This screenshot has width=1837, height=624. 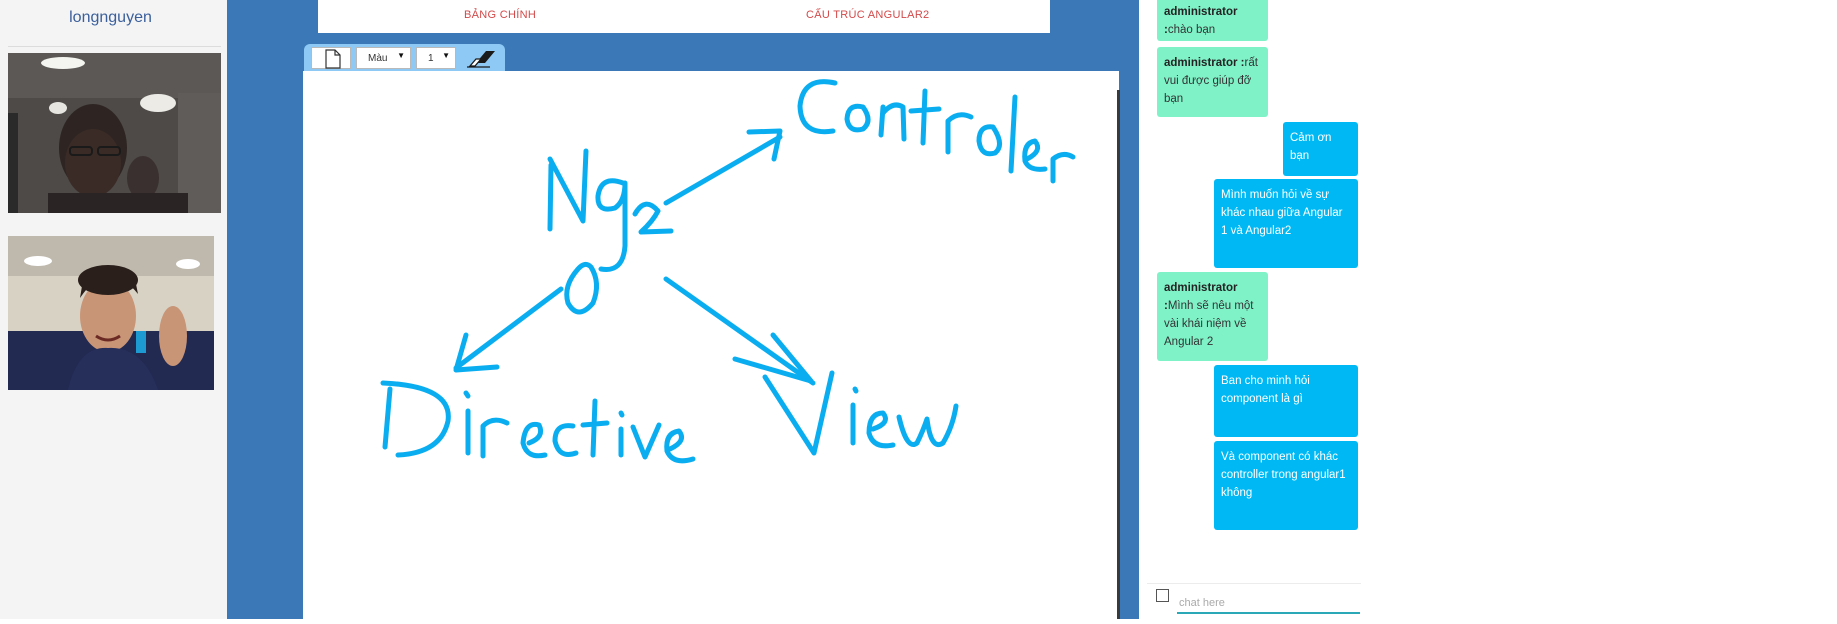 I want to click on canvas-scroll-edge, so click(x=1118, y=354).